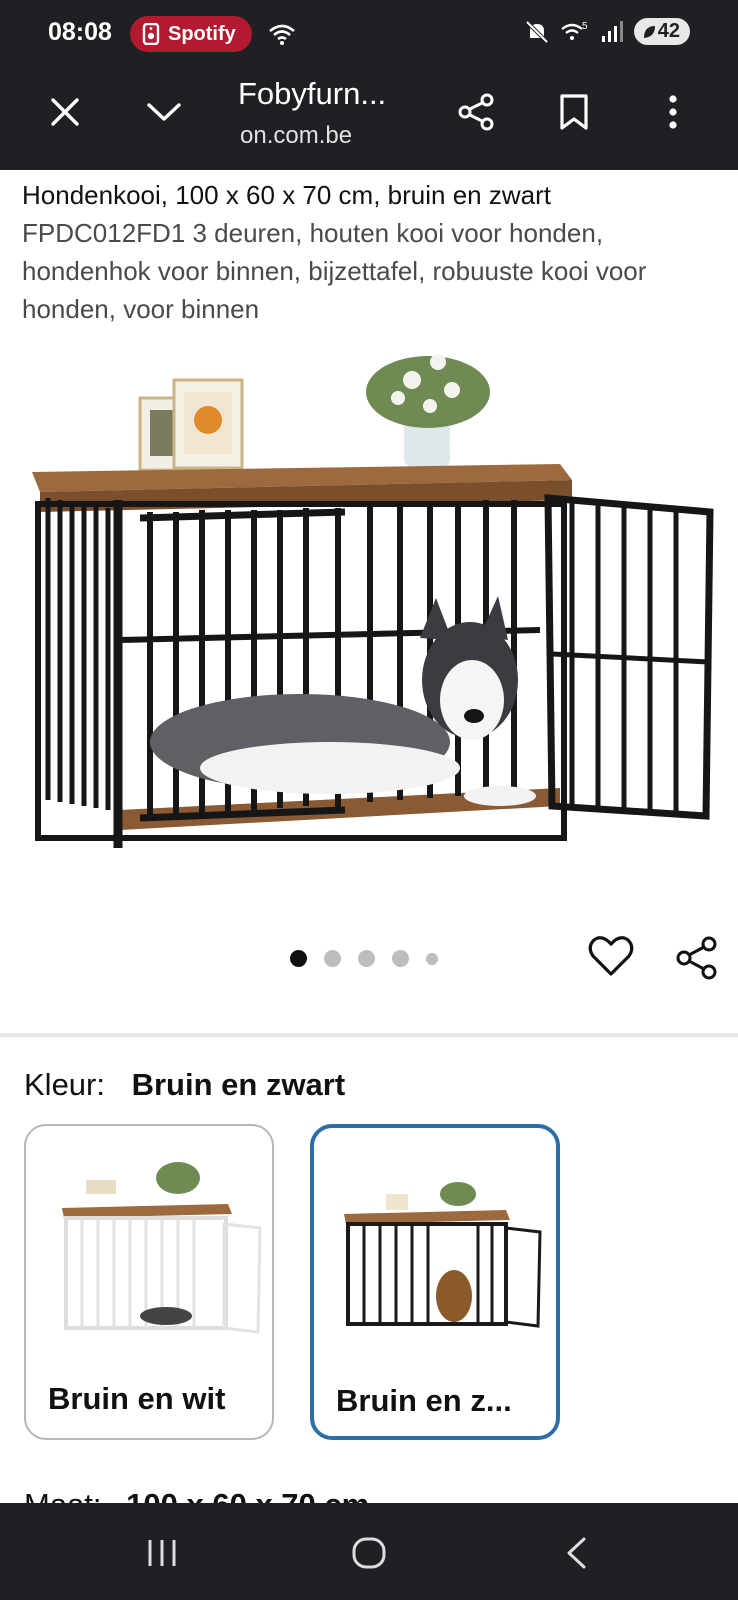 Image resolution: width=738 pixels, height=1600 pixels. Describe the element at coordinates (369, 1035) in the screenshot. I see `section-divider` at that location.